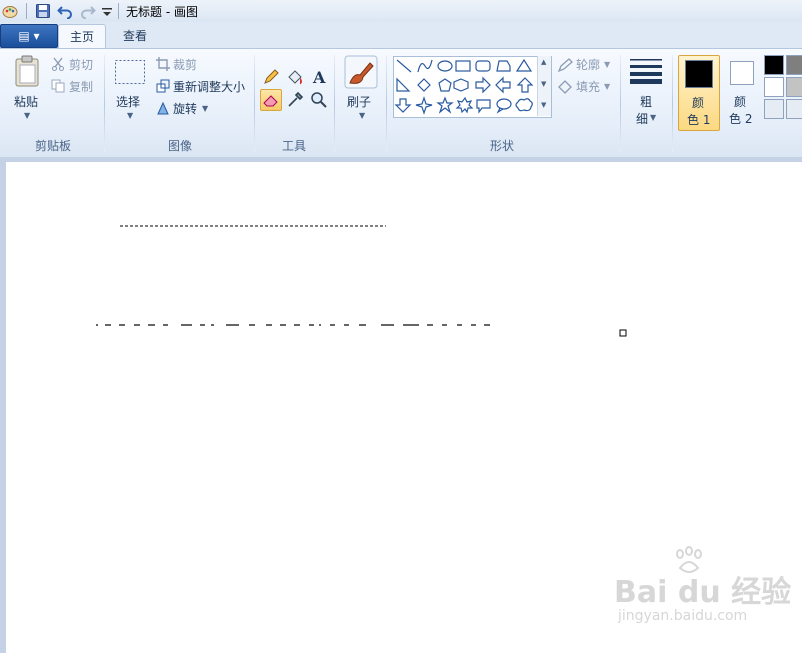  What do you see at coordinates (58, 64) in the screenshot?
I see `cut-icon` at bounding box center [58, 64].